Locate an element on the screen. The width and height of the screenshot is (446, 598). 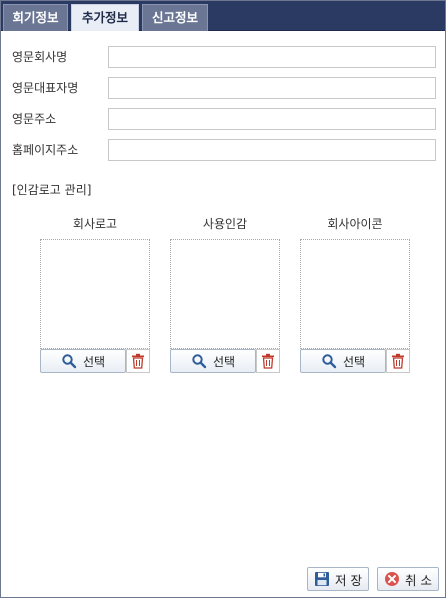
english-ceo-name-input is located at coordinates (272, 88).